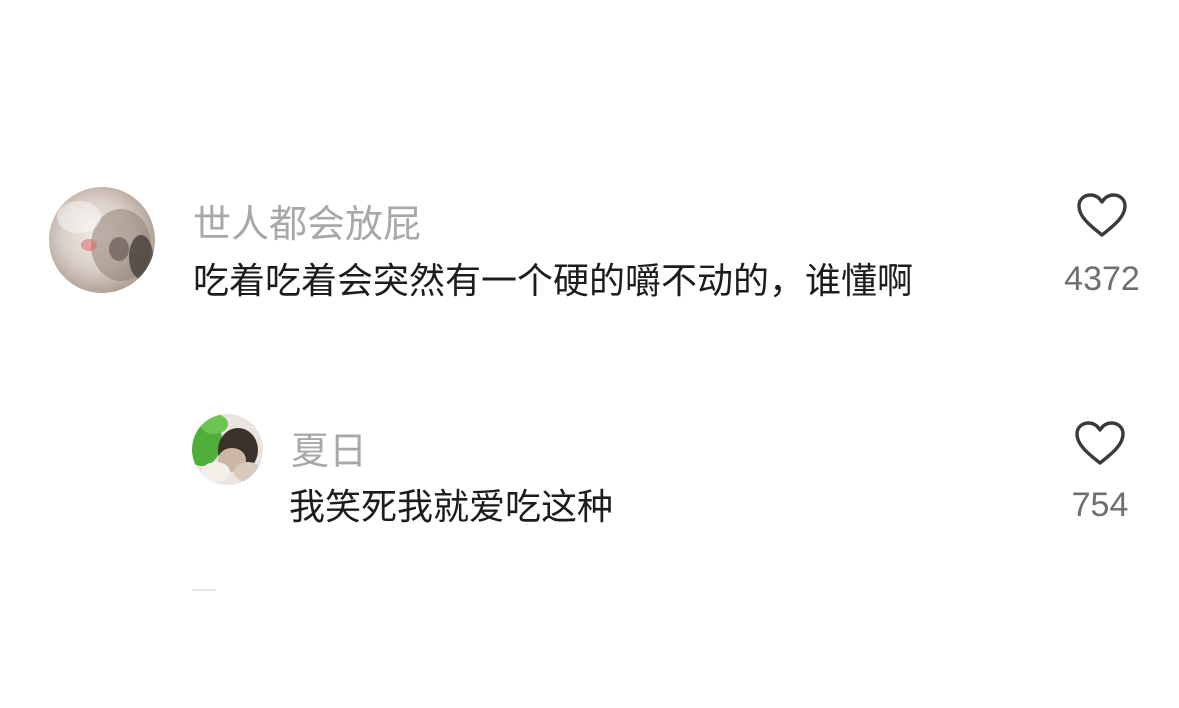 The height and width of the screenshot is (708, 1179). Describe the element at coordinates (307, 220) in the screenshot. I see `username: 世人都会放屁` at that location.